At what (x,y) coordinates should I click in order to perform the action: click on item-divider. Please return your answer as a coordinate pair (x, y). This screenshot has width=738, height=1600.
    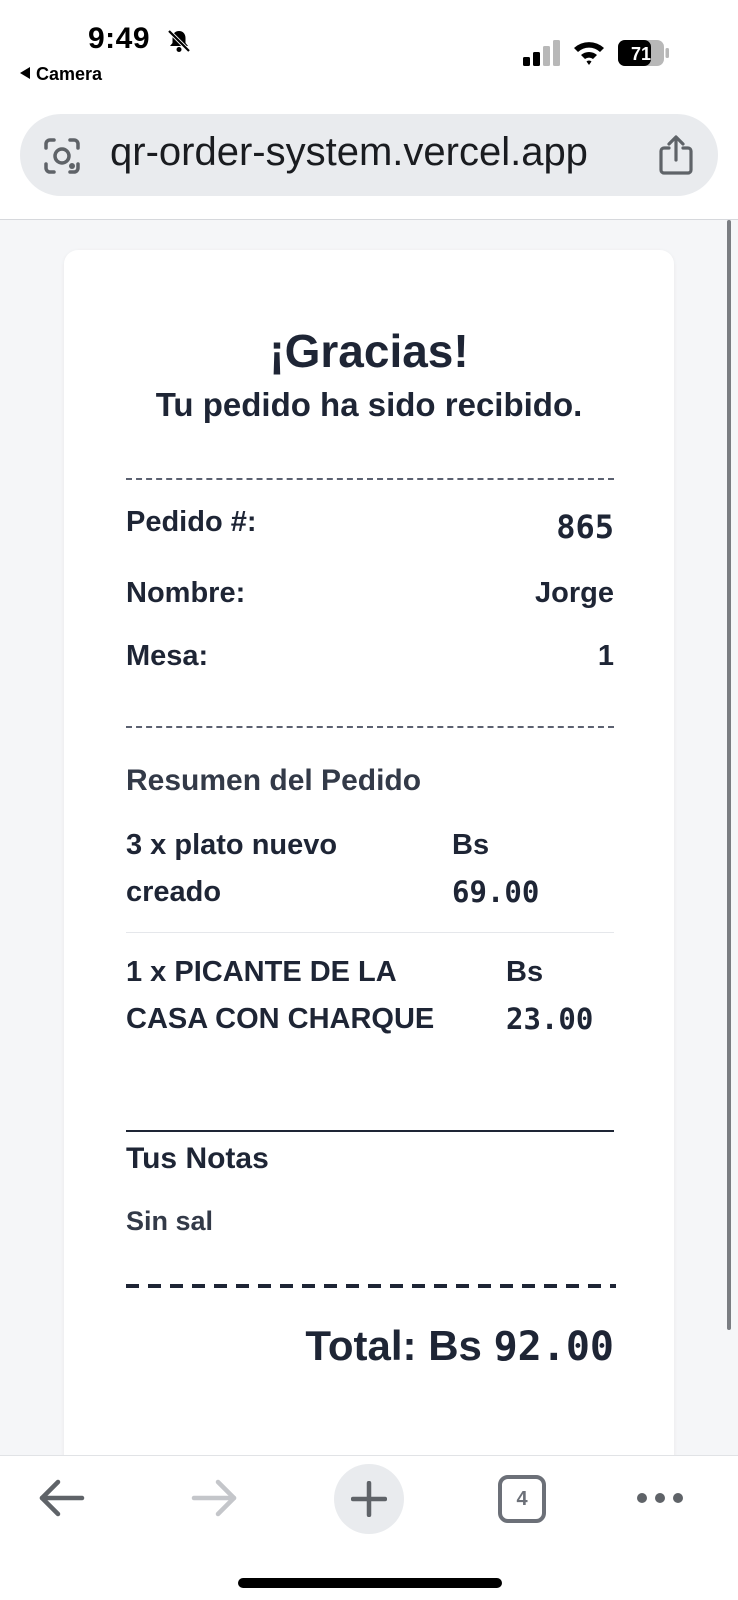
    Looking at the image, I should click on (370, 932).